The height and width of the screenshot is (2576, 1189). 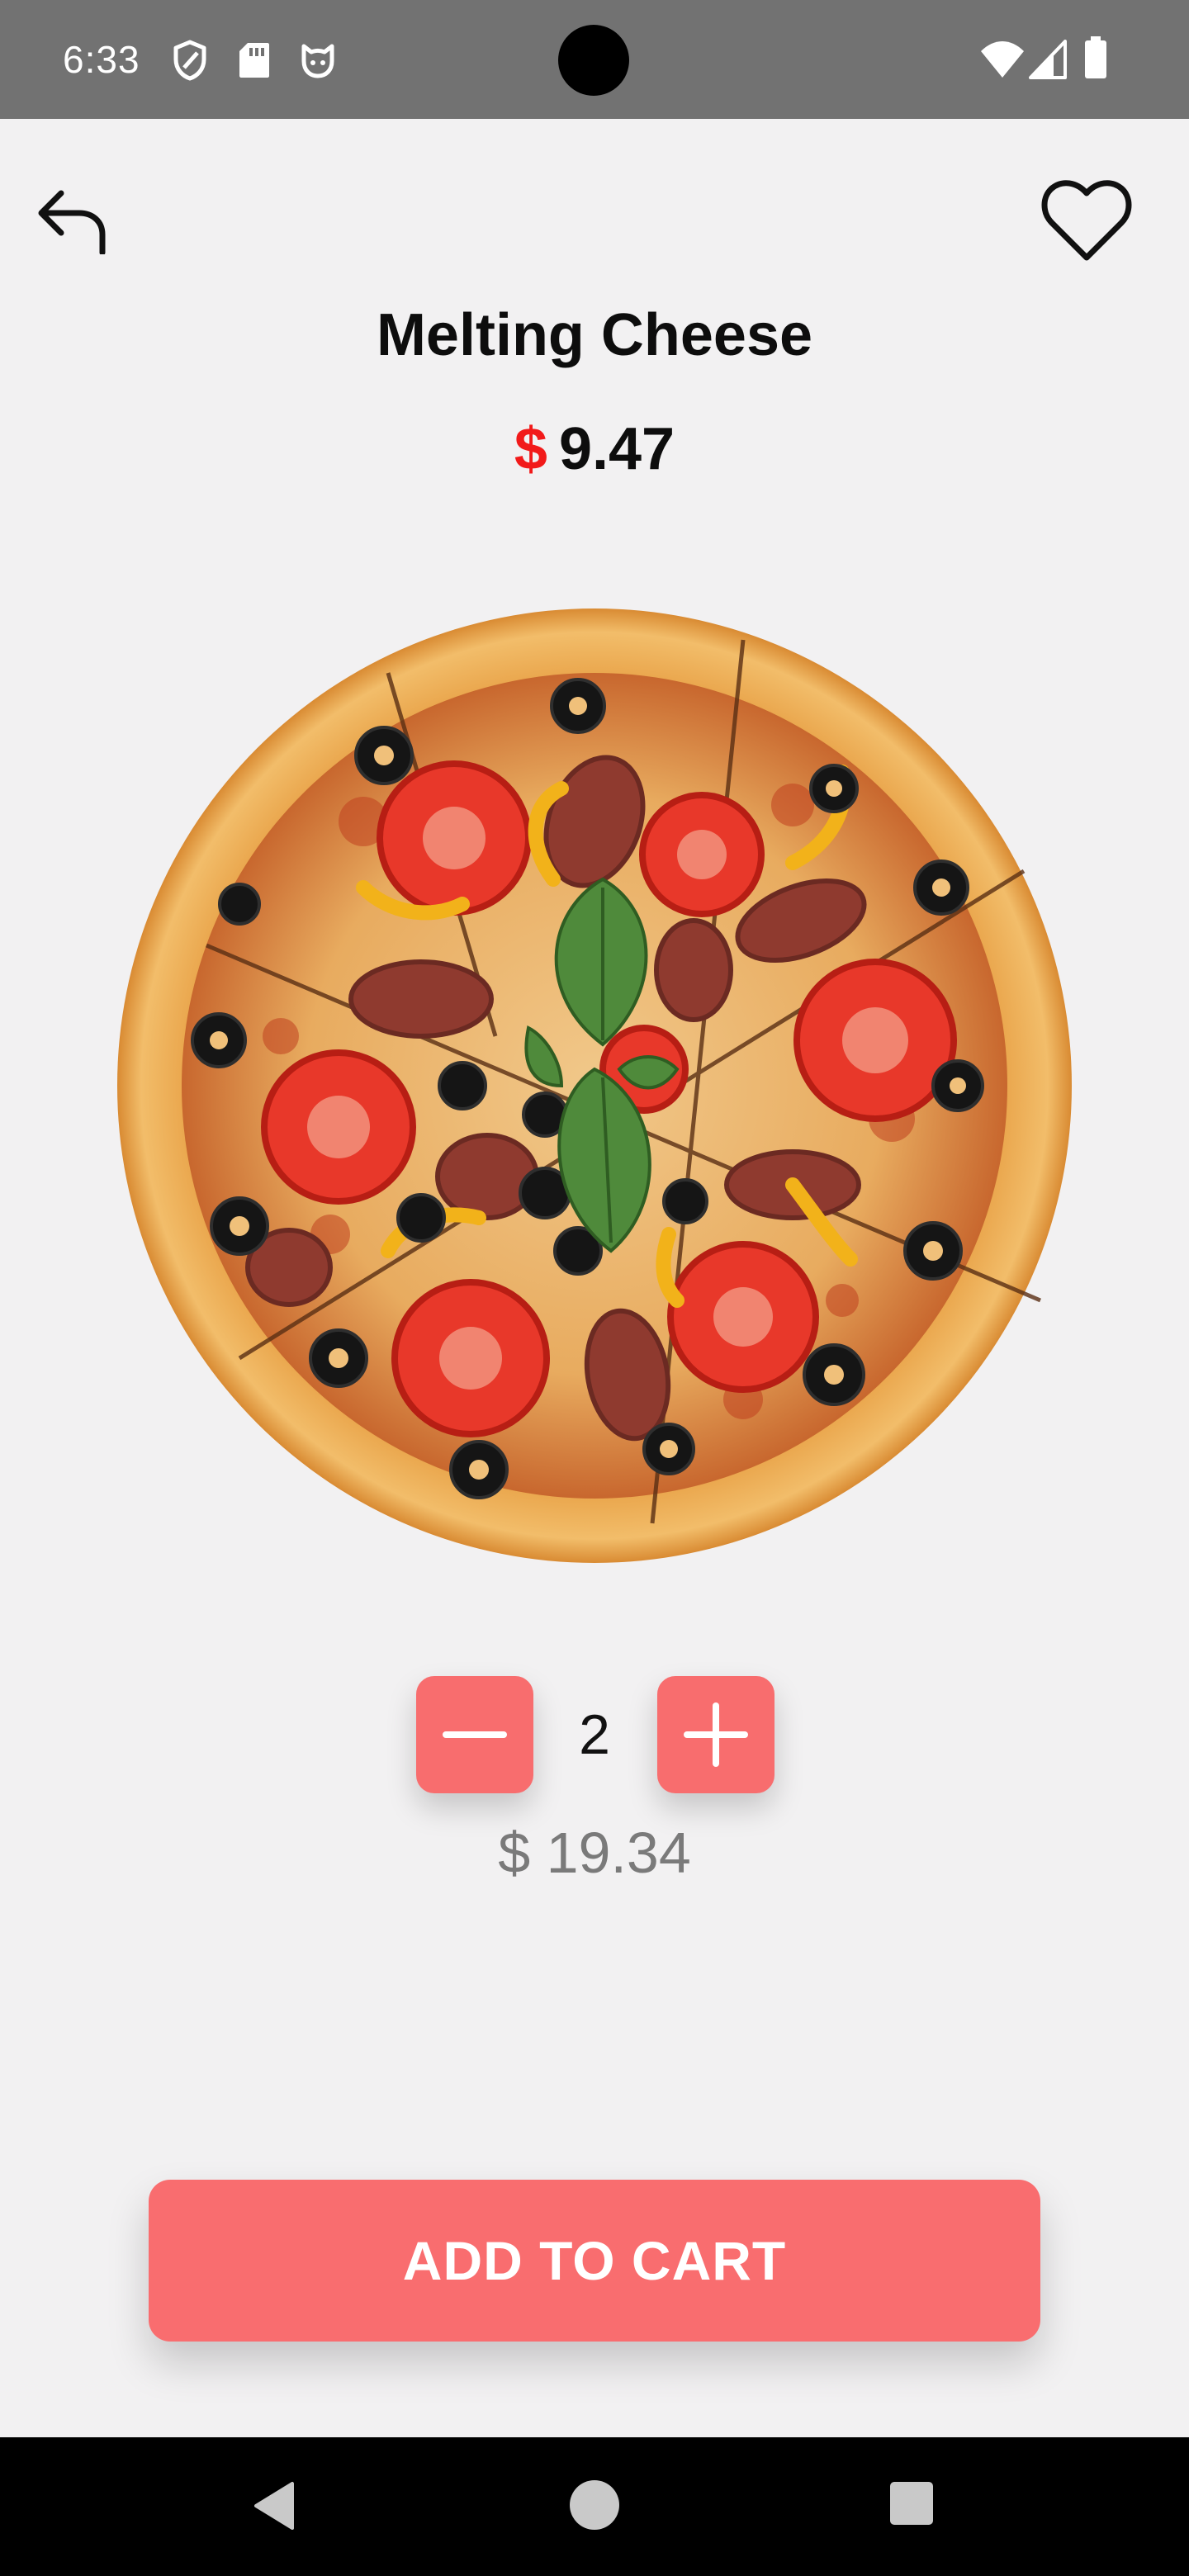 What do you see at coordinates (530, 449) in the screenshot?
I see `price-currency-symbol: $` at bounding box center [530, 449].